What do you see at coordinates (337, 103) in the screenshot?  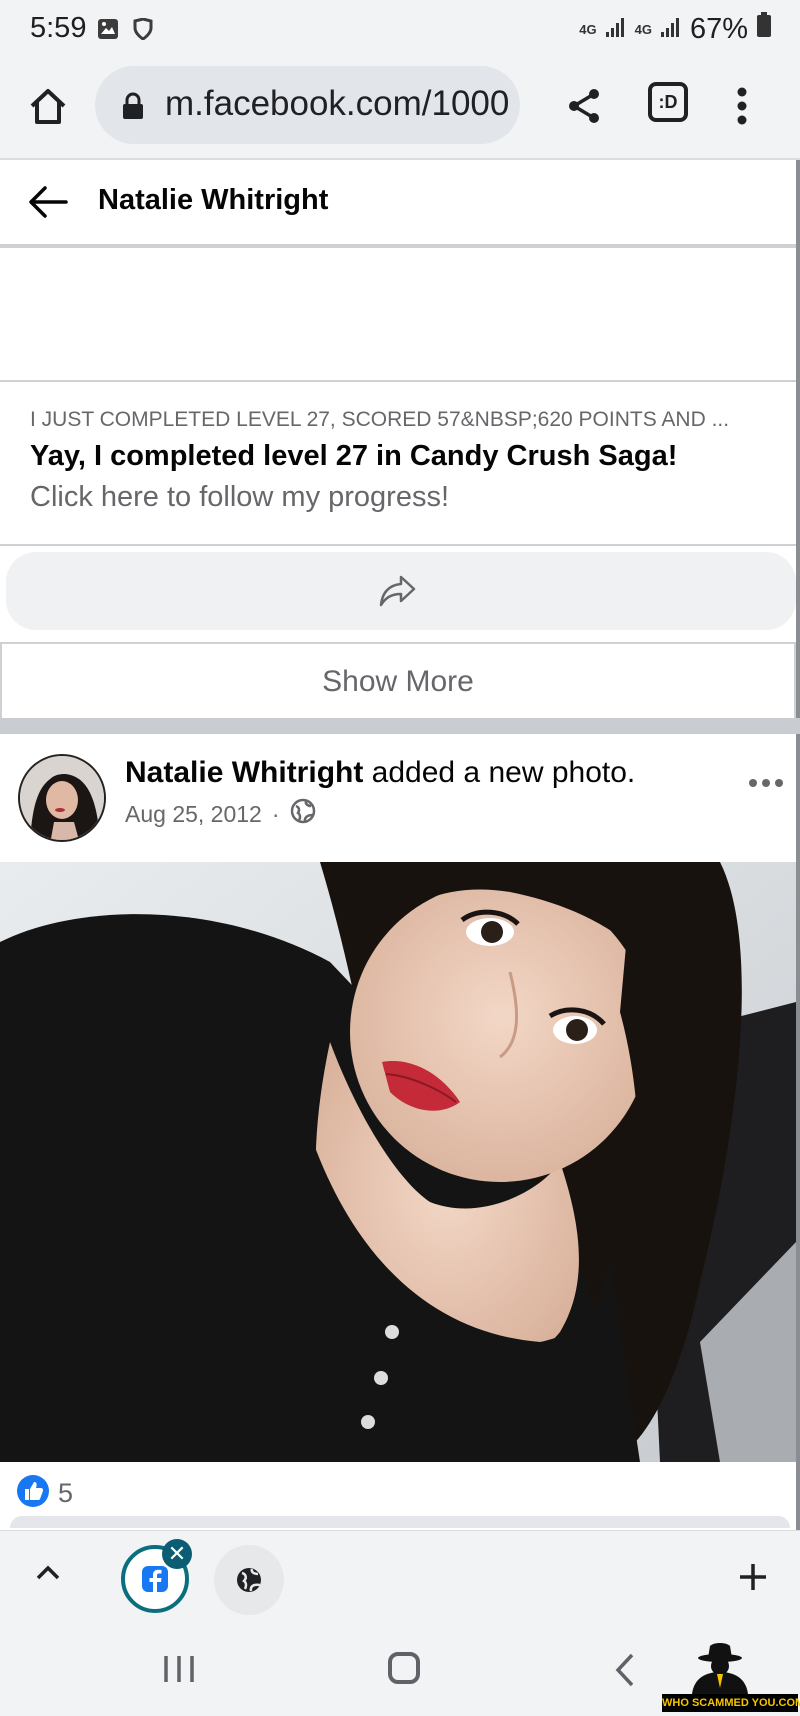 I see `url-text: m.facebook.com/1000` at bounding box center [337, 103].